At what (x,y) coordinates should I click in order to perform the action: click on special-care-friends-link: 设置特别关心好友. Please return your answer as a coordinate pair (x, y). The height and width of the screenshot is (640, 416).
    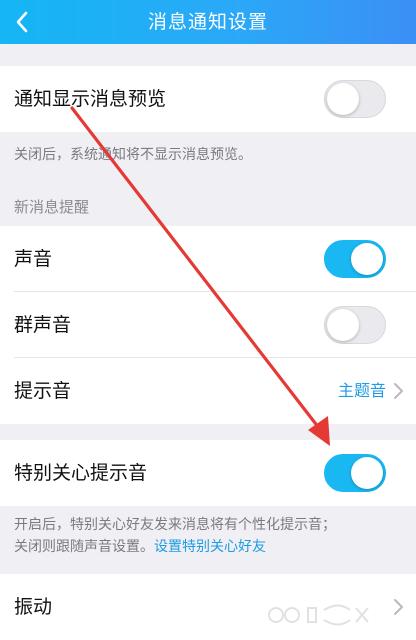
    Looking at the image, I should click on (210, 547).